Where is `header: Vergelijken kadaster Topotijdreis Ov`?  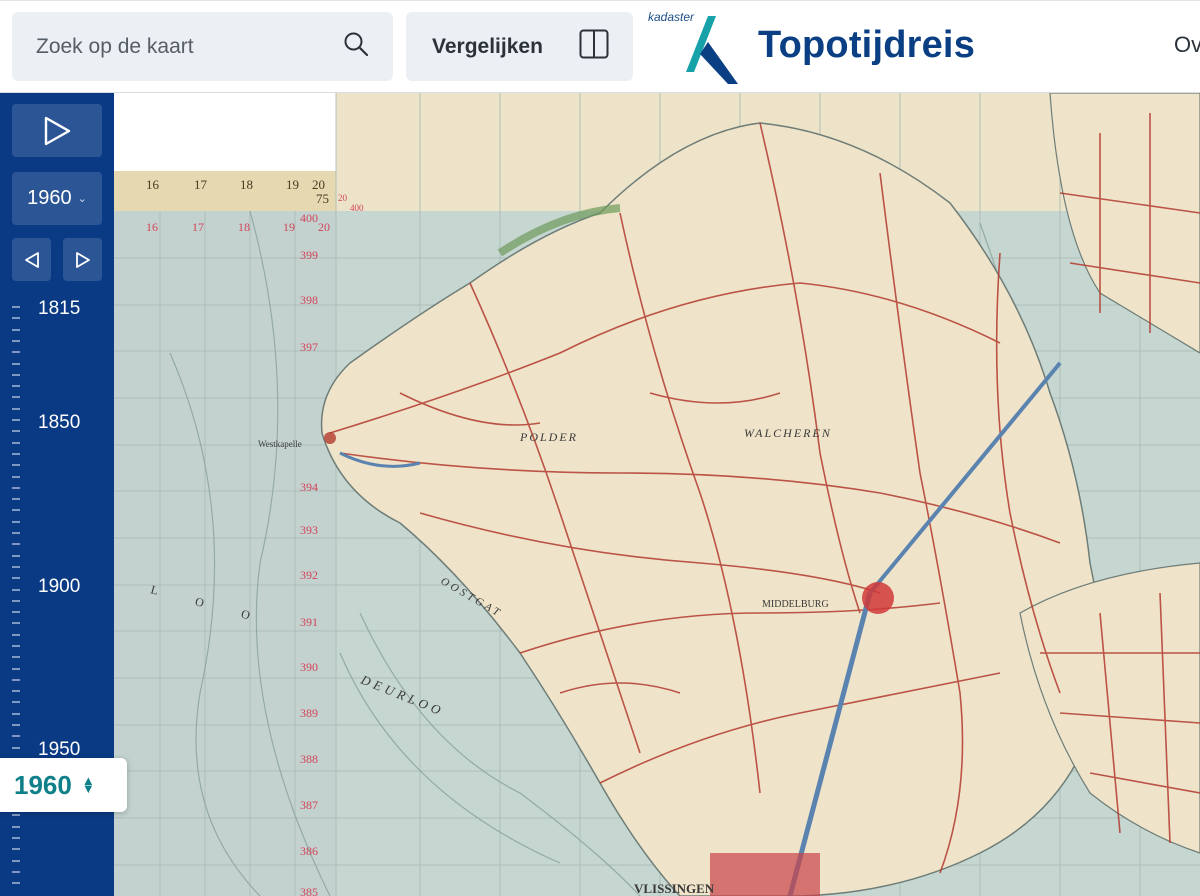 header: Vergelijken kadaster Topotijdreis Ov is located at coordinates (600, 46).